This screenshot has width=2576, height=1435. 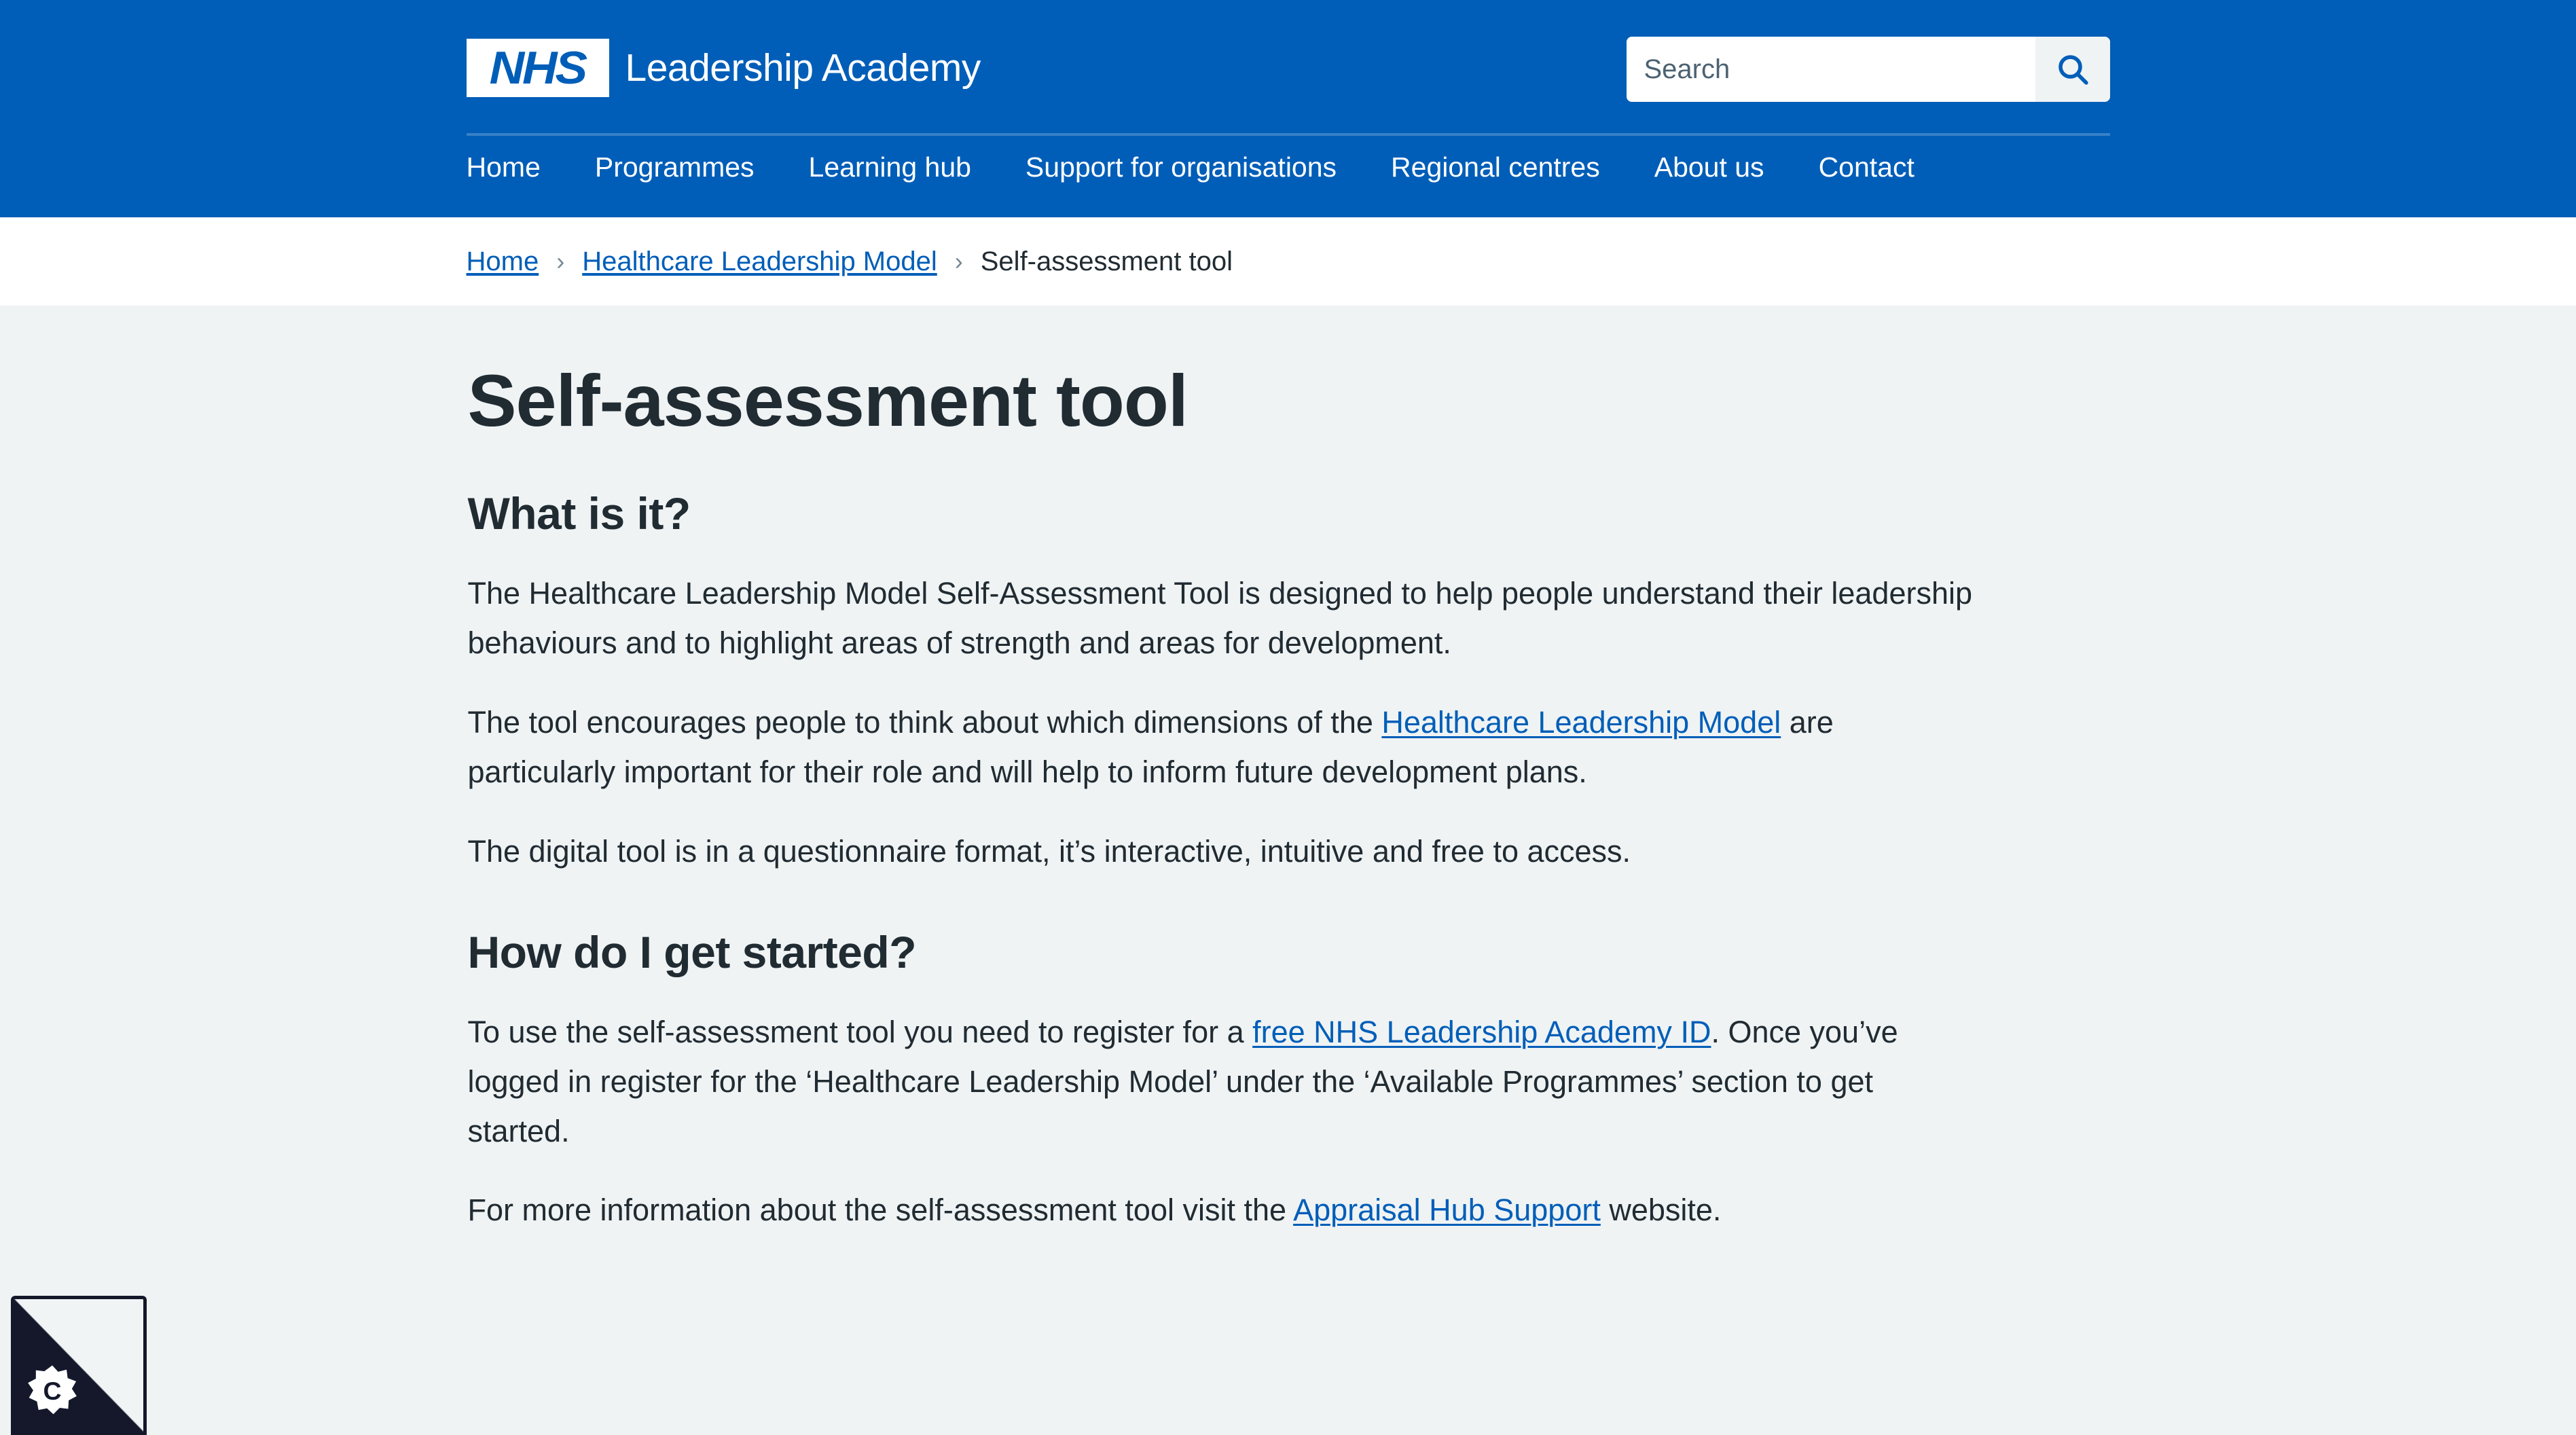 I want to click on nav-item-learning-hub: Learning hub, so click(x=890, y=168).